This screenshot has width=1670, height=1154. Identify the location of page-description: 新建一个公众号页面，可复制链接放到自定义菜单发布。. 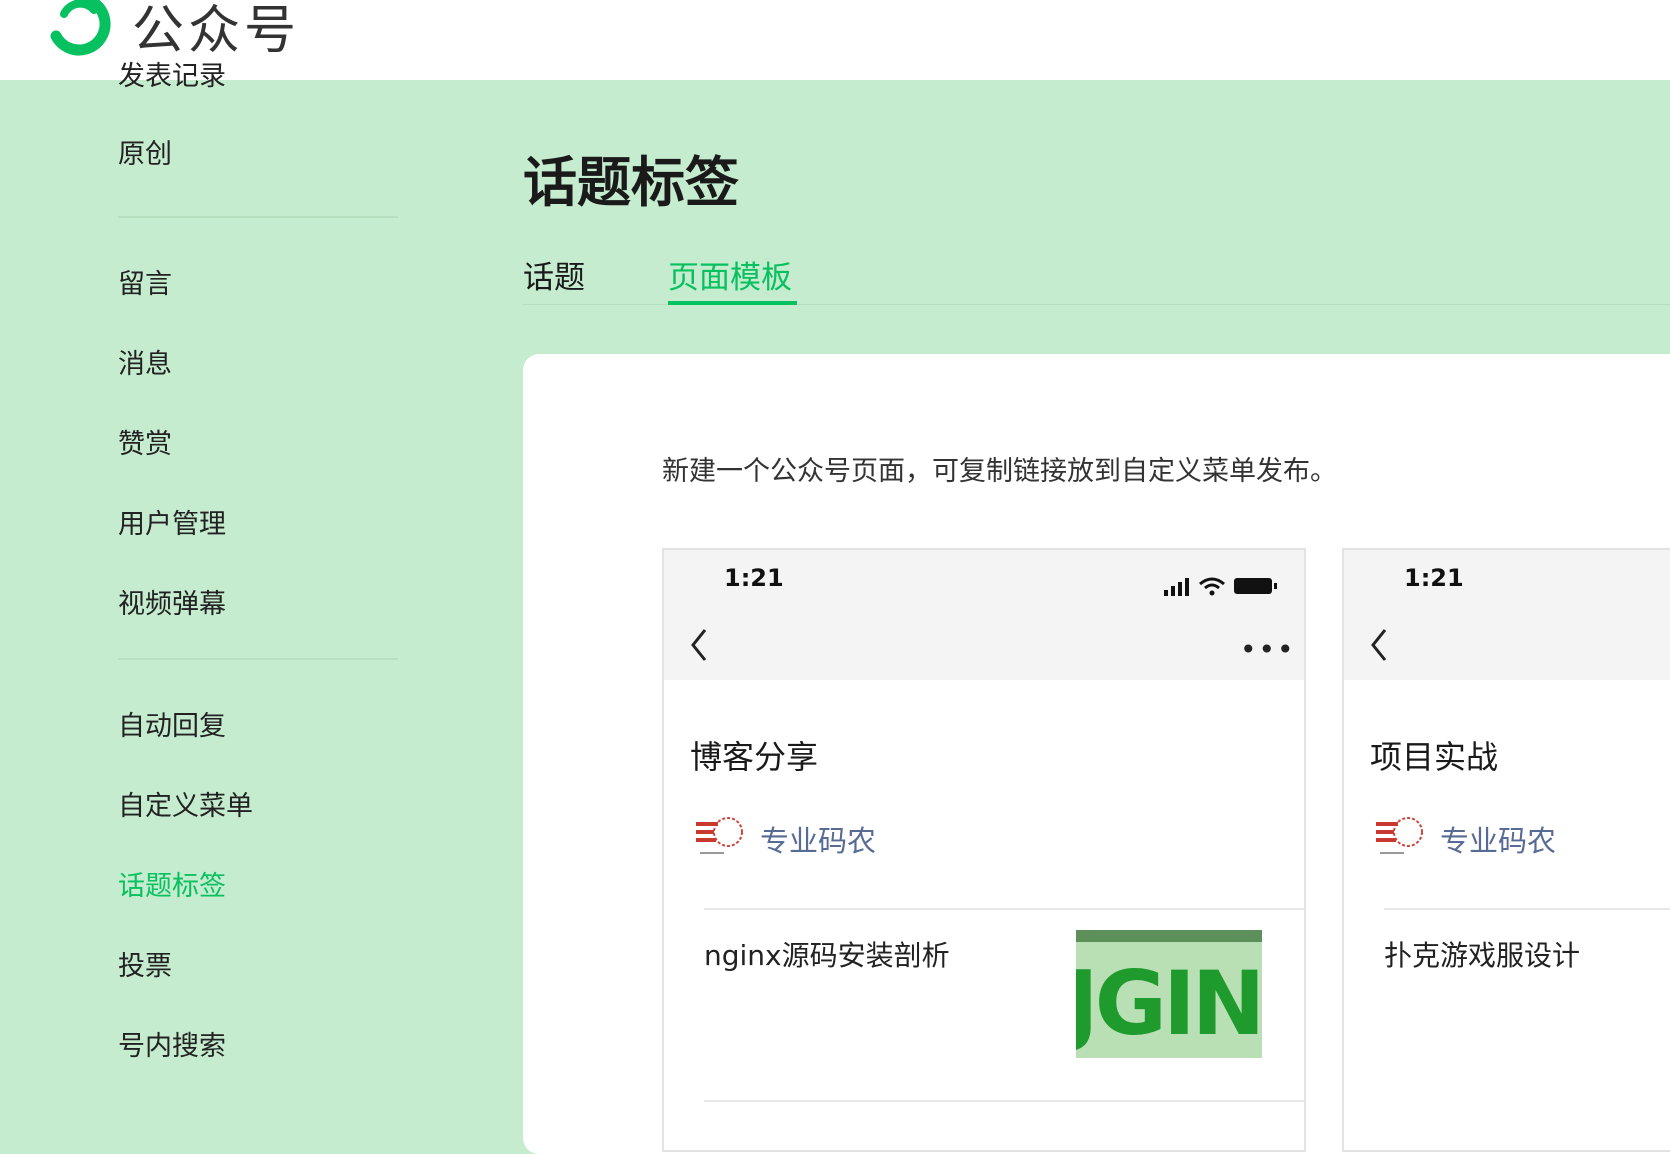
(999, 471).